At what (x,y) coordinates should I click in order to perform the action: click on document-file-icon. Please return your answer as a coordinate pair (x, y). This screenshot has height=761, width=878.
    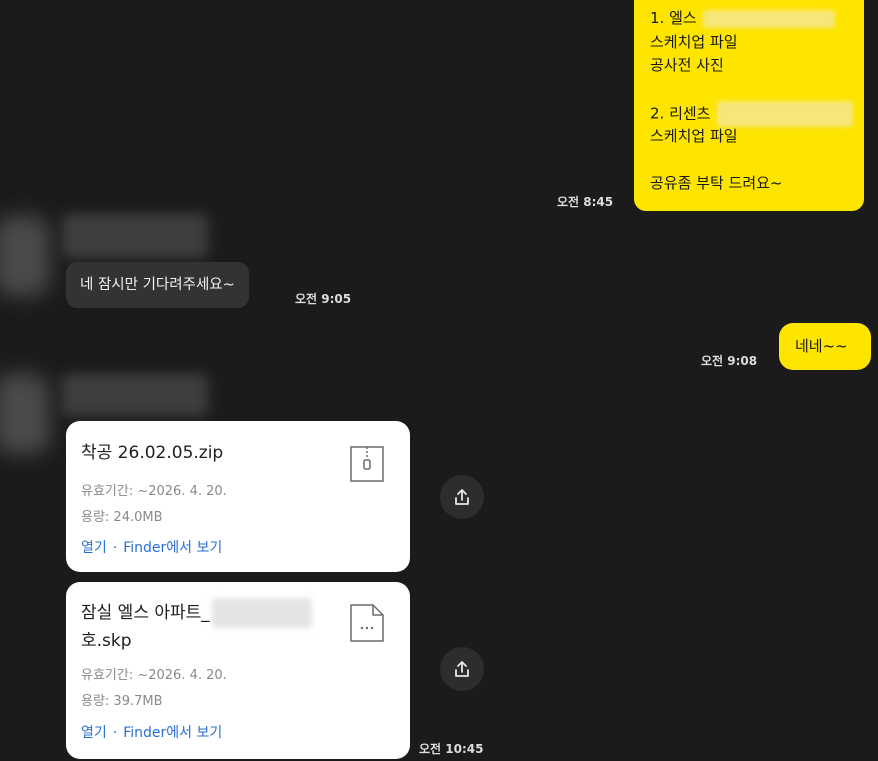
    Looking at the image, I should click on (367, 623).